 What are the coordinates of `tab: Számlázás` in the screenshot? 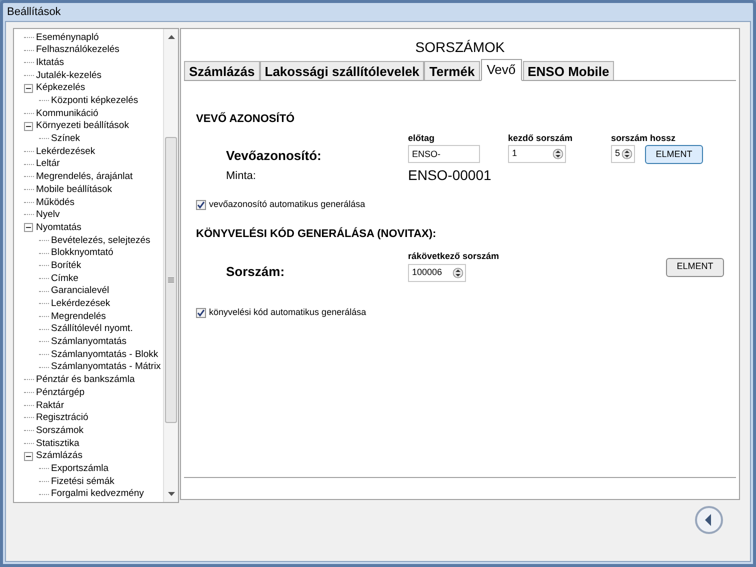 It's located at (222, 70).